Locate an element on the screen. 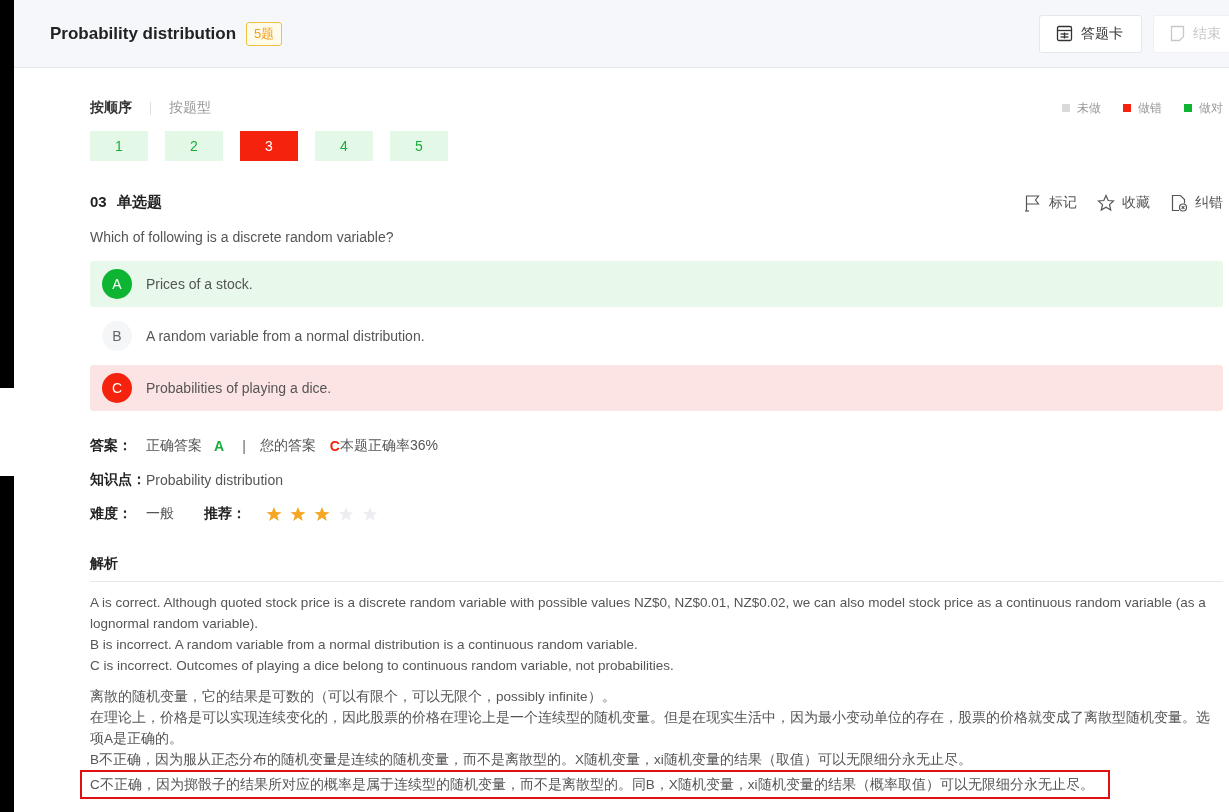 The image size is (1229, 812). difficulty-value: 一般 is located at coordinates (160, 514).